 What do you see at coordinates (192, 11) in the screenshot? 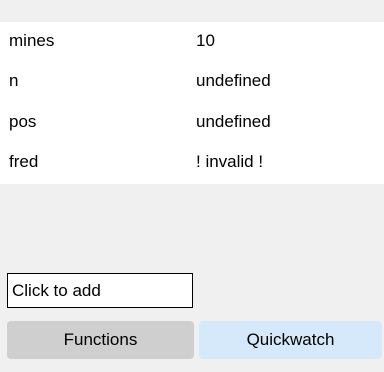
I see `panel-top-strip` at bounding box center [192, 11].